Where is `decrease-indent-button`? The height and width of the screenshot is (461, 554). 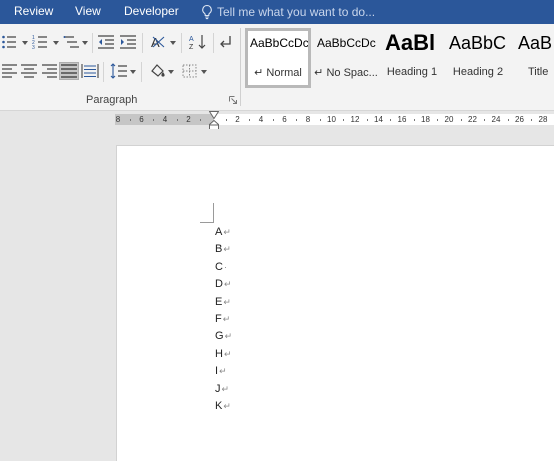 decrease-indent-button is located at coordinates (106, 42).